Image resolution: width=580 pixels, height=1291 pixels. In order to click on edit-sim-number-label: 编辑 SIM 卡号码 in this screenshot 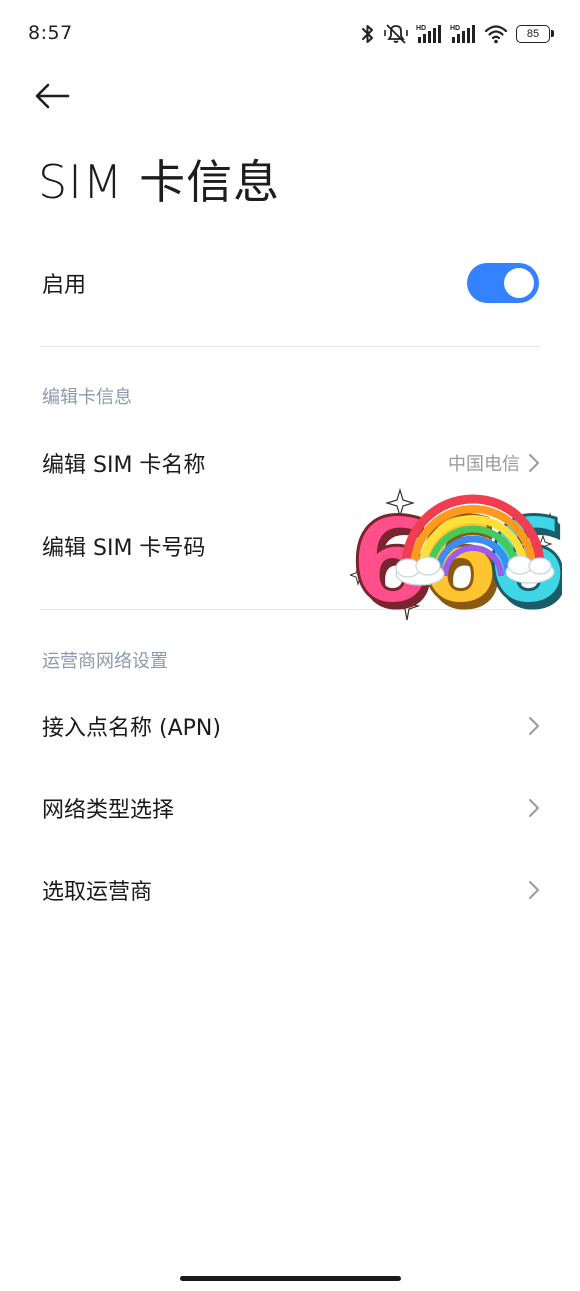, I will do `click(124, 548)`.